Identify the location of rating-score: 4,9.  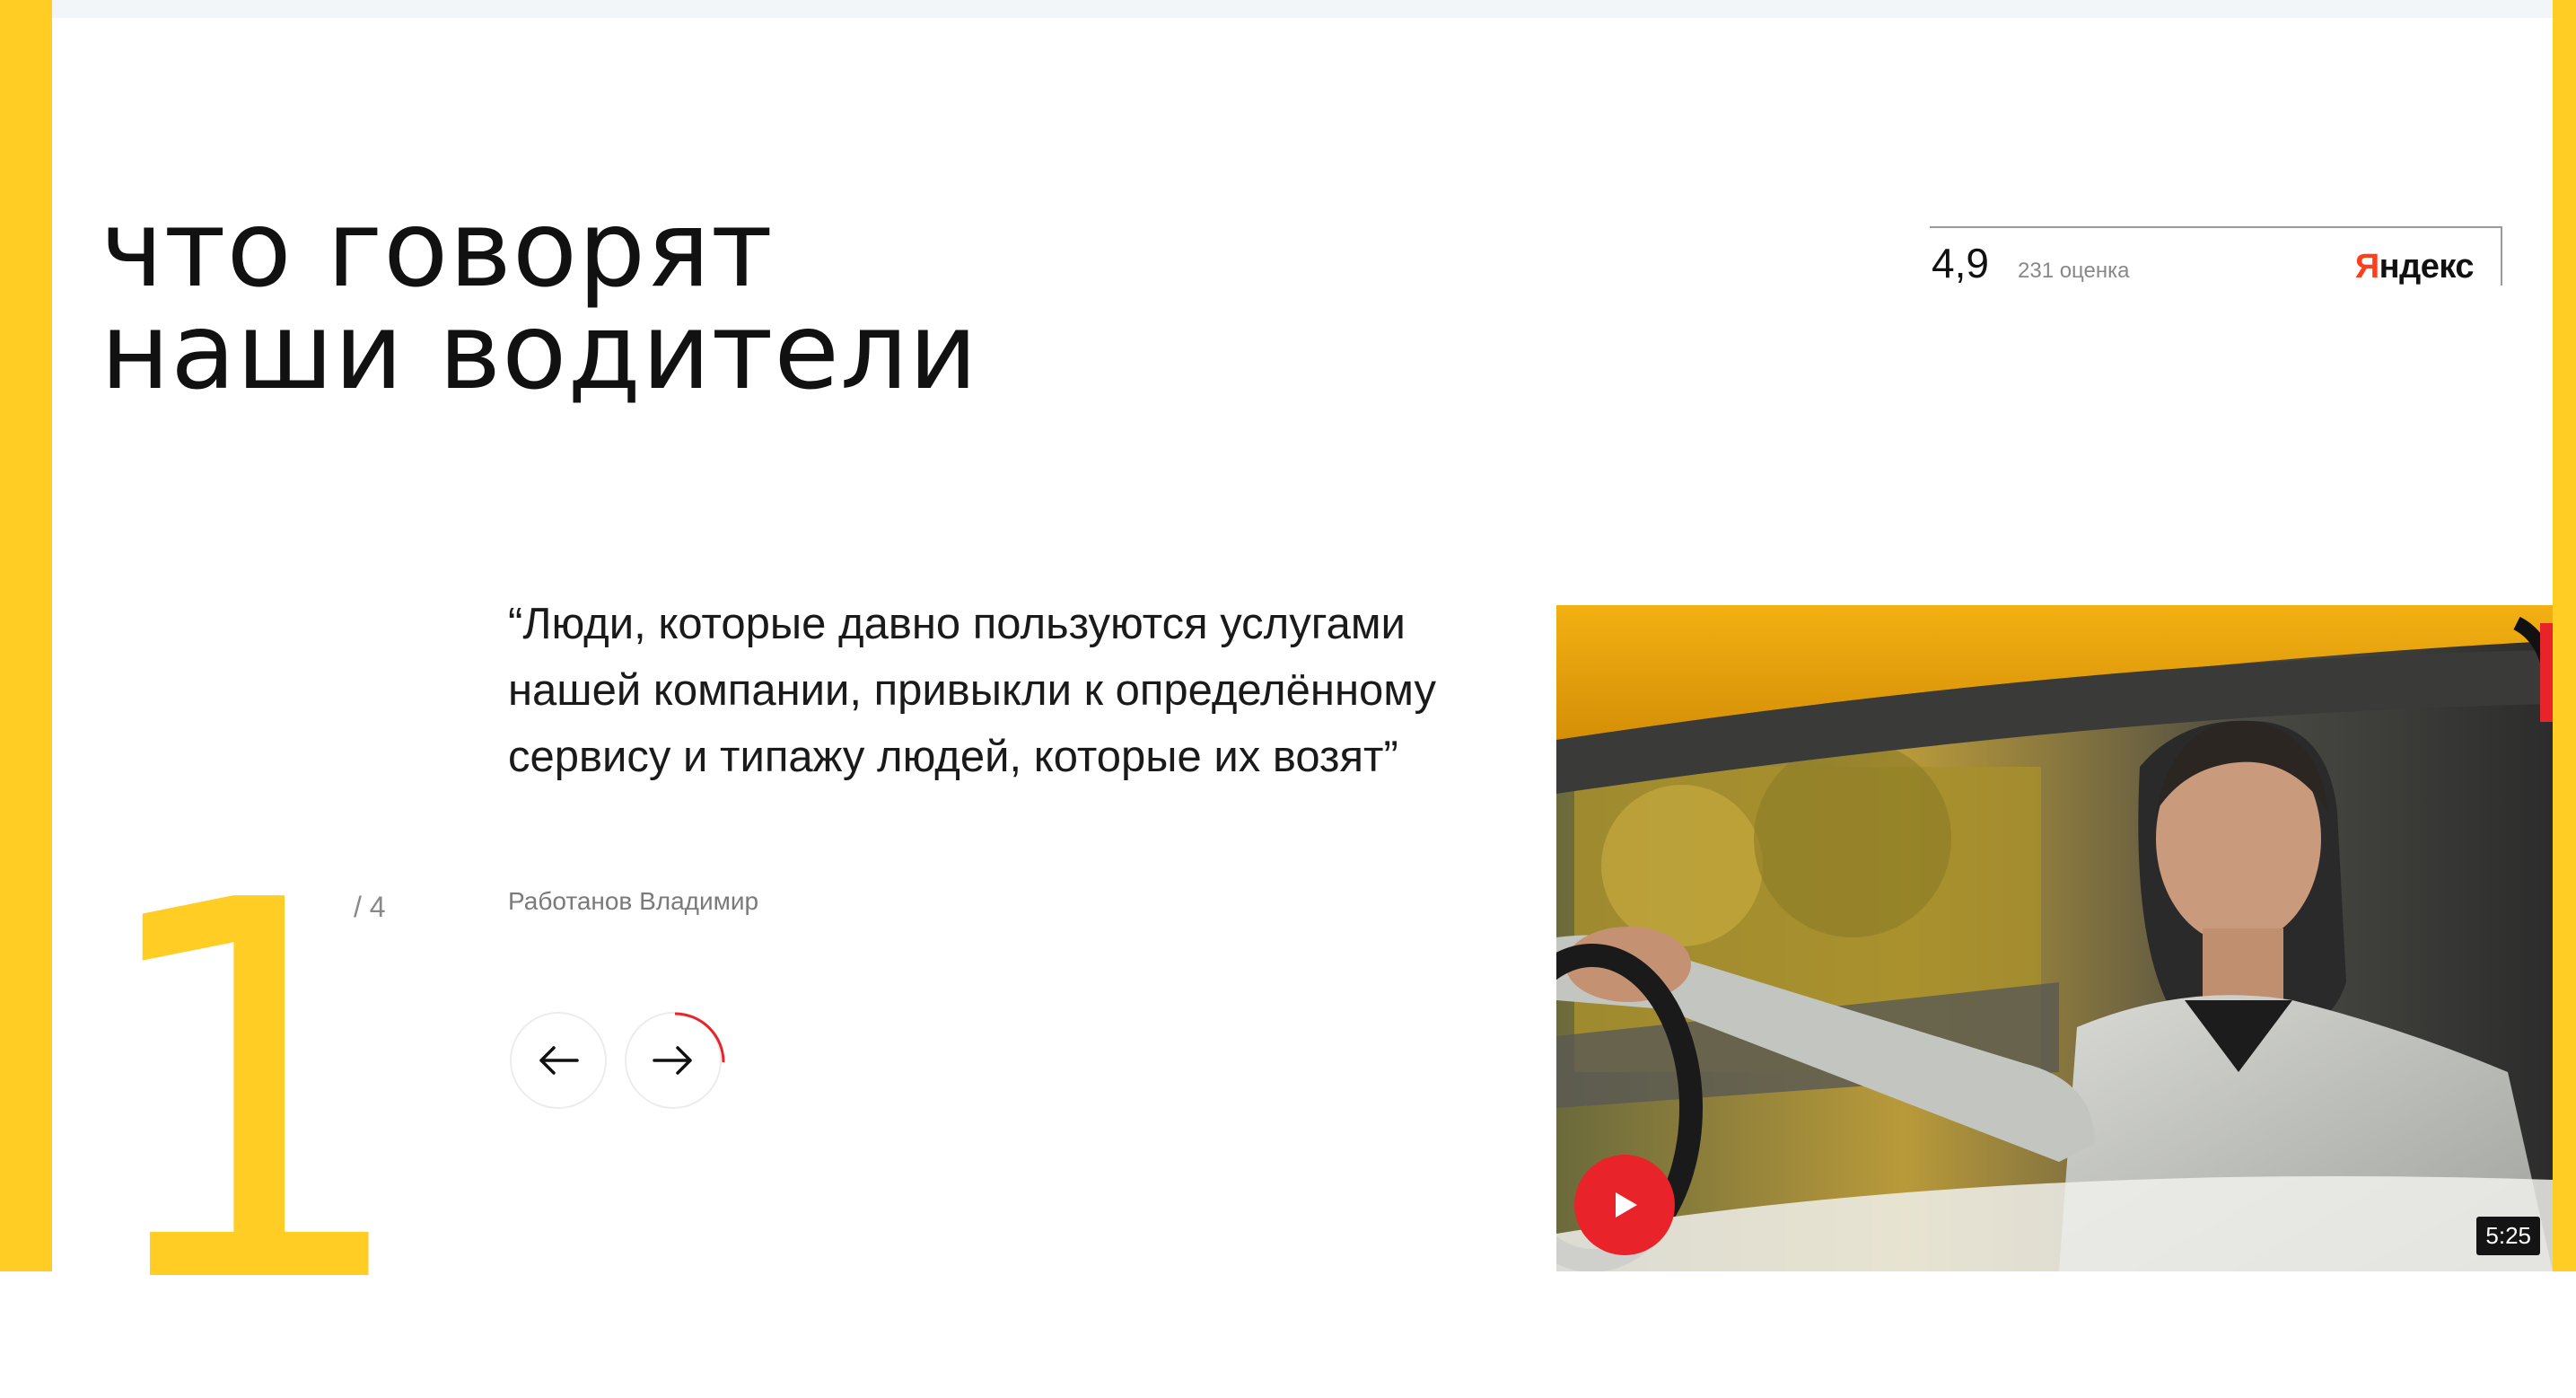
(1960, 263).